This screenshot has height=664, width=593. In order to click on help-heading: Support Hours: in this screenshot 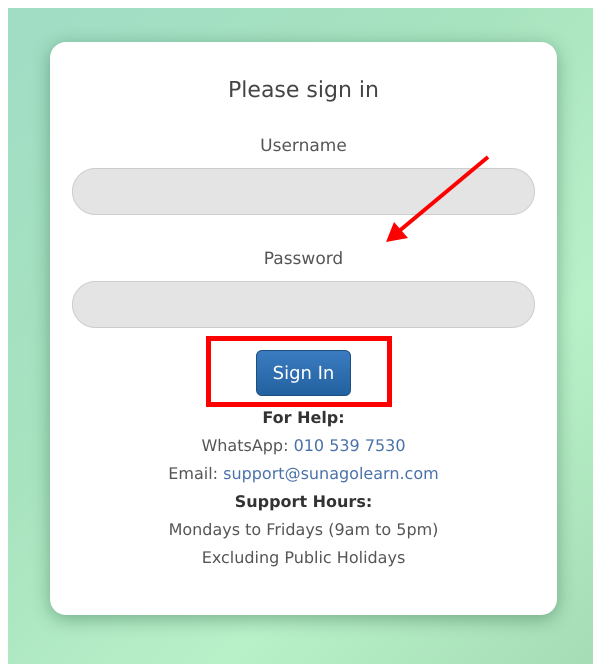, I will do `click(303, 502)`.